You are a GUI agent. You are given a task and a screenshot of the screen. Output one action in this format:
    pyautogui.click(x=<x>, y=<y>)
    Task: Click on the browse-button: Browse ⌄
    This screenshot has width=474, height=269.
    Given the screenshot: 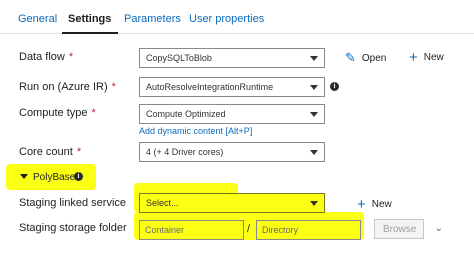 What is the action you would take?
    pyautogui.click(x=408, y=229)
    